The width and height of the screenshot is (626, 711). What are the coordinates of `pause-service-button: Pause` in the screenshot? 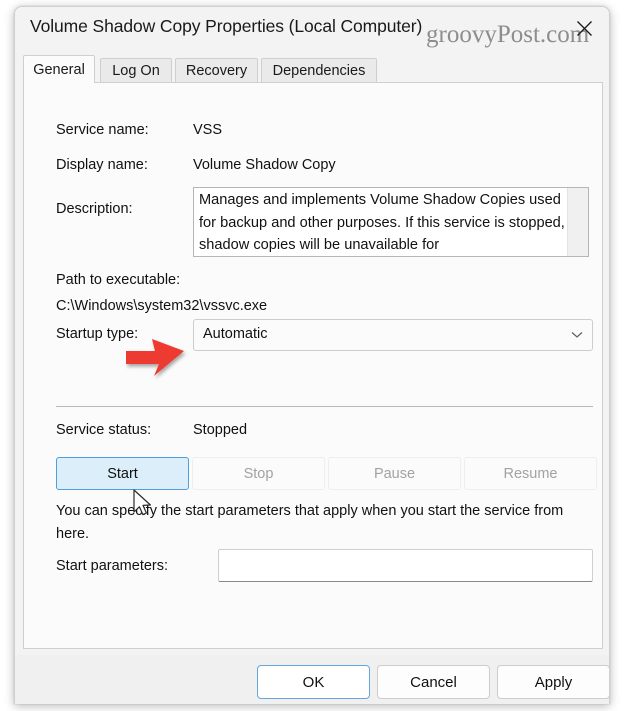 It's located at (394, 473).